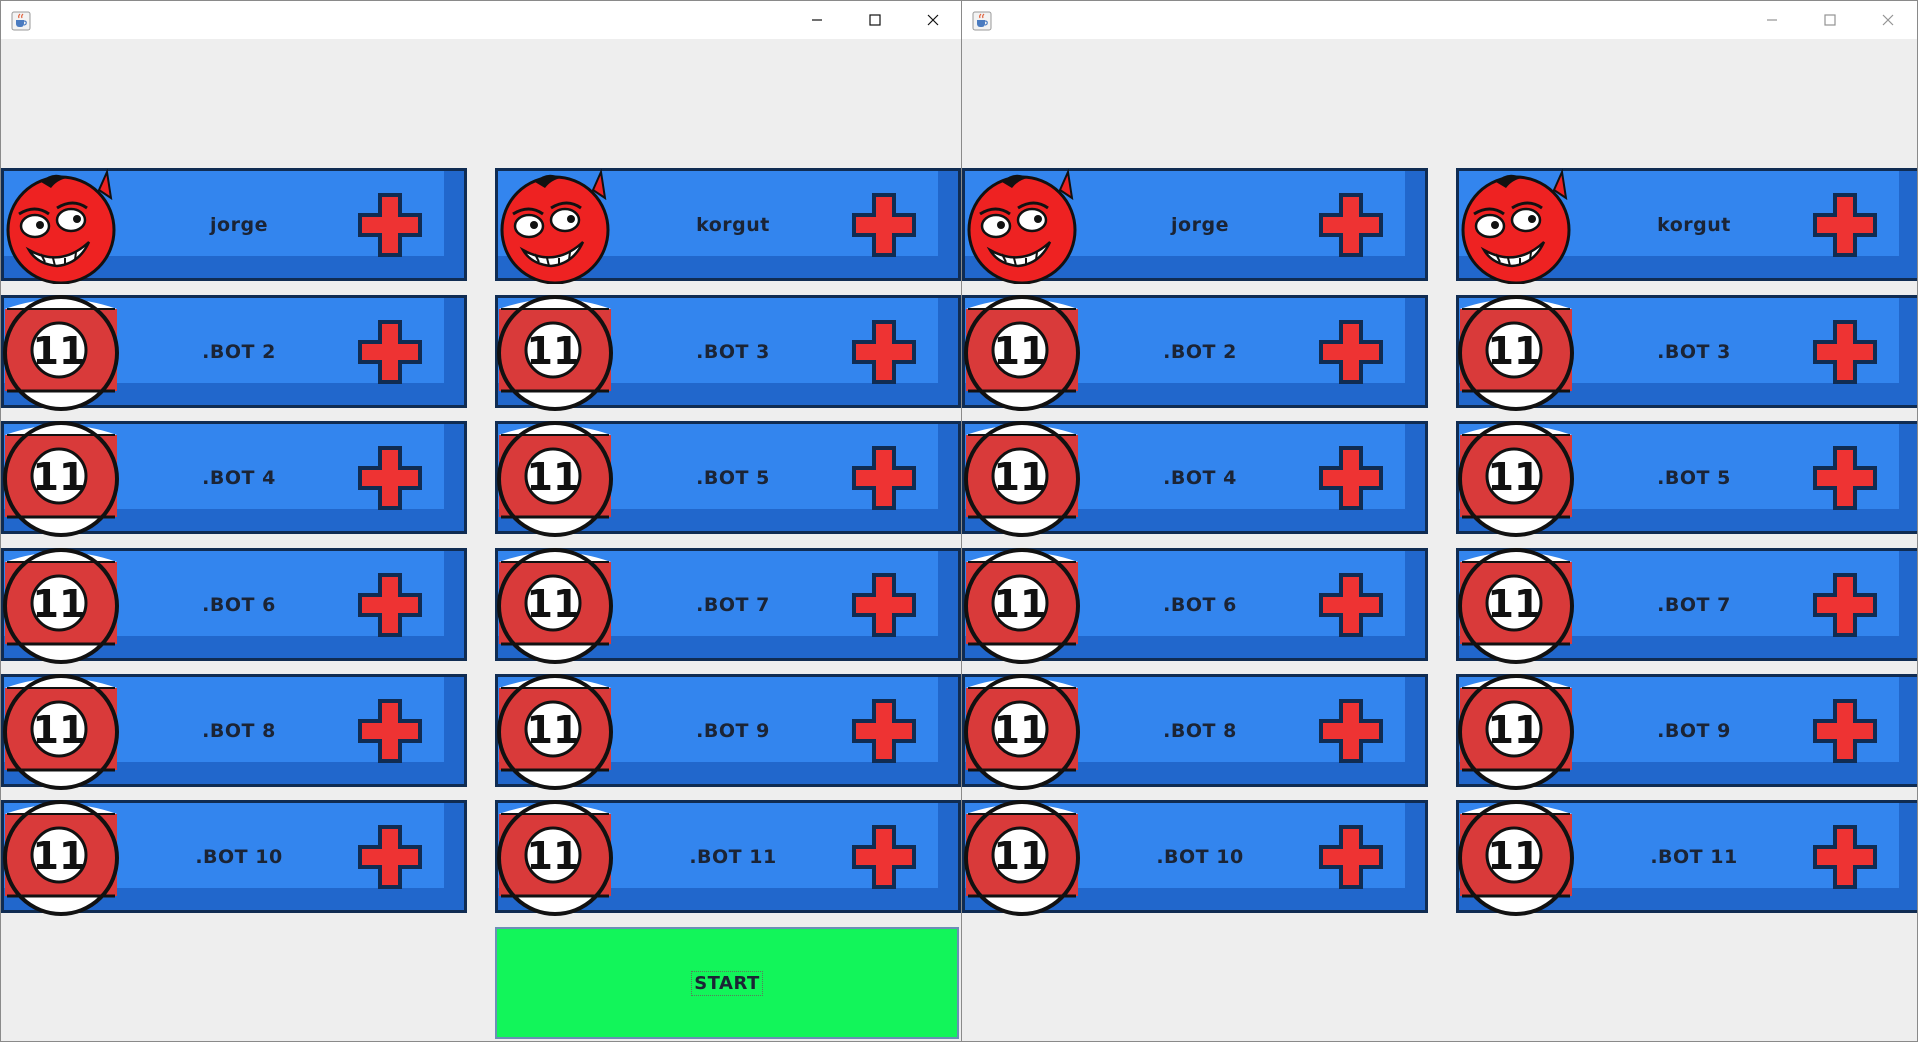 This screenshot has height=1042, width=1918. Describe the element at coordinates (727, 983) in the screenshot. I see `start-button: START` at that location.